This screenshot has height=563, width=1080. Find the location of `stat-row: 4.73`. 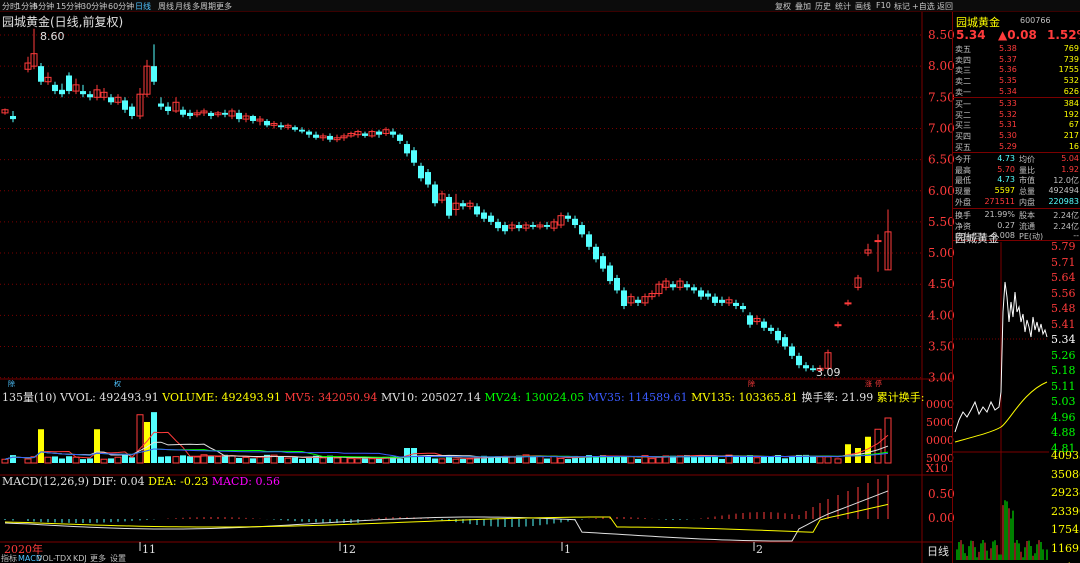

stat-row: 4.73 is located at coordinates (1006, 158).